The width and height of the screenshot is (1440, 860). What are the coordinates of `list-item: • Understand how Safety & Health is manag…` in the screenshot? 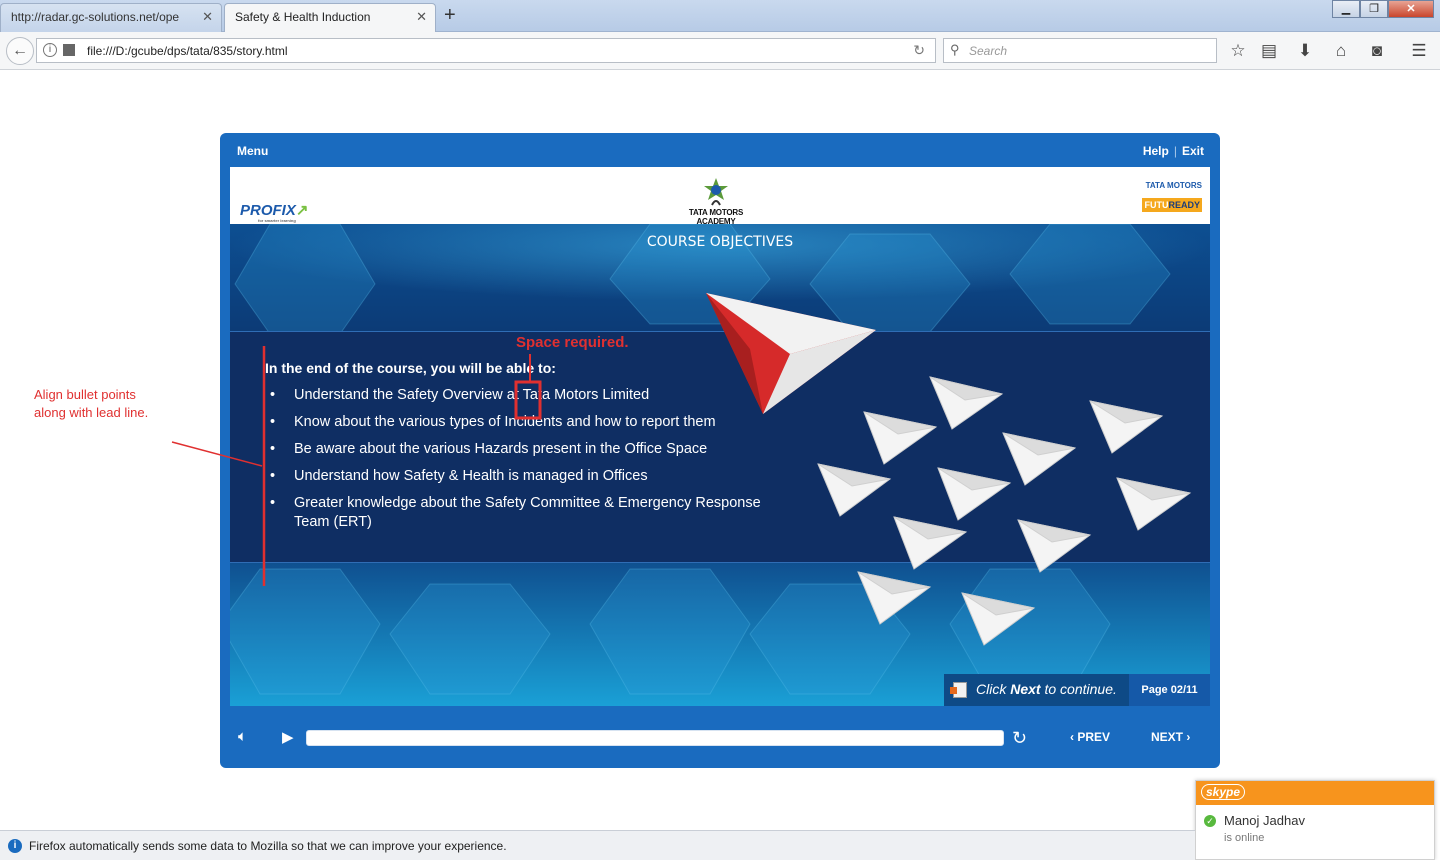 It's located at (459, 476).